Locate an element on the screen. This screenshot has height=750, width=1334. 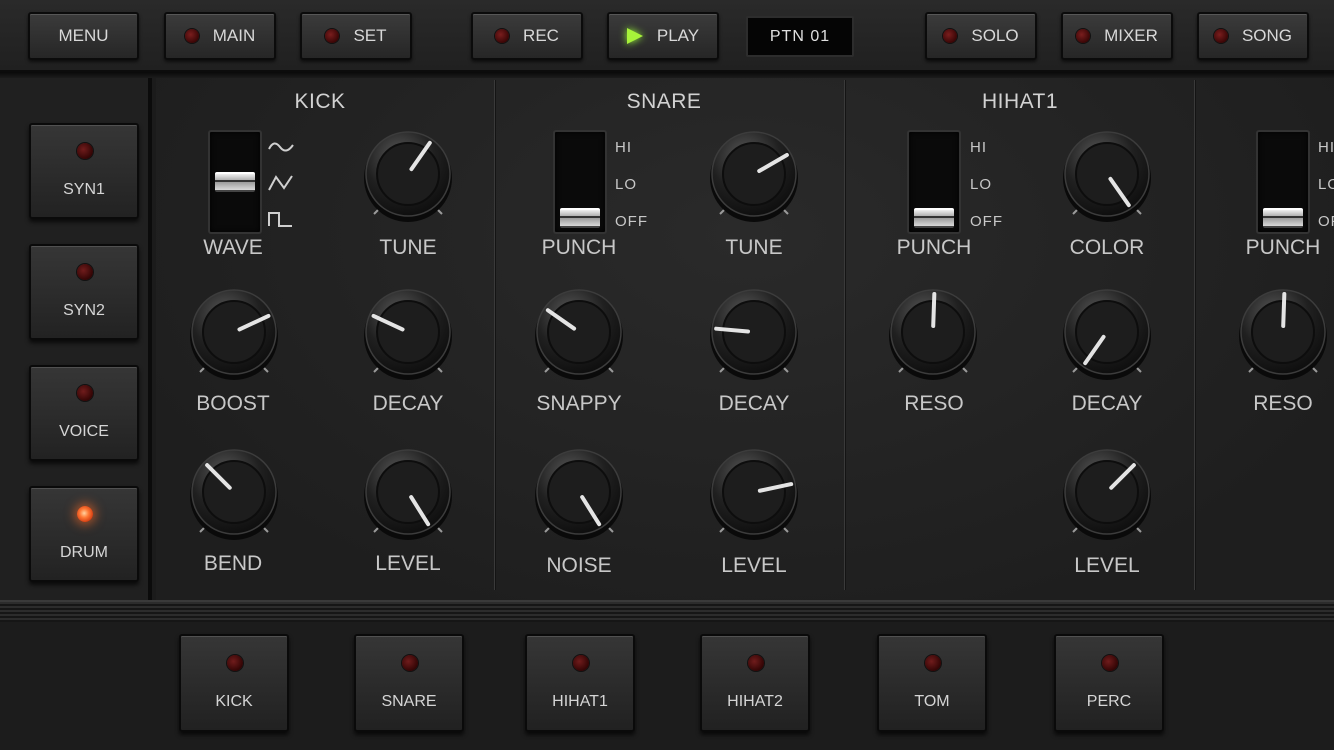
hihat2-led-icon is located at coordinates (756, 663).